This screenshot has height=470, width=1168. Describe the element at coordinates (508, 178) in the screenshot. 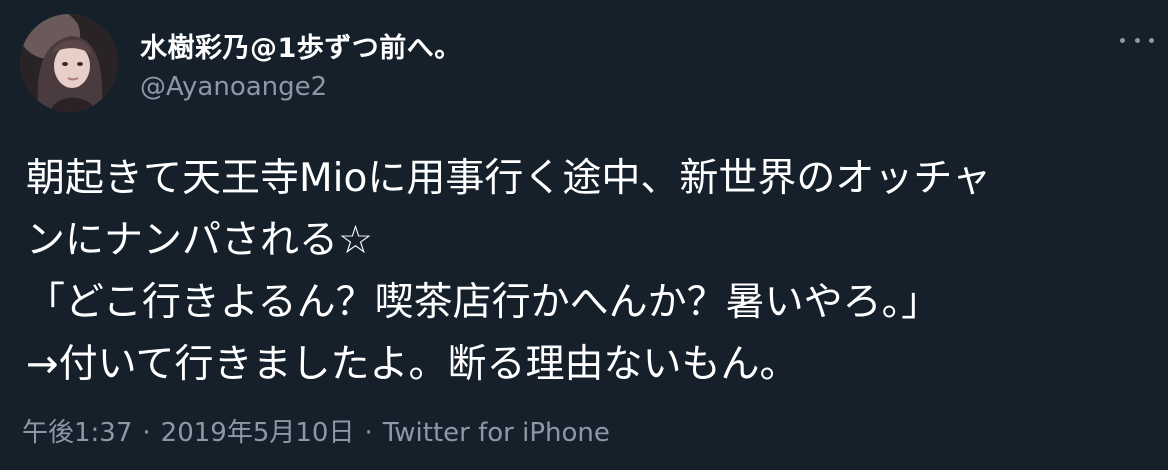

I see `tweet-line: 朝起きて天王寺Mioに用事行く途中、新世界のオッチャ` at that location.